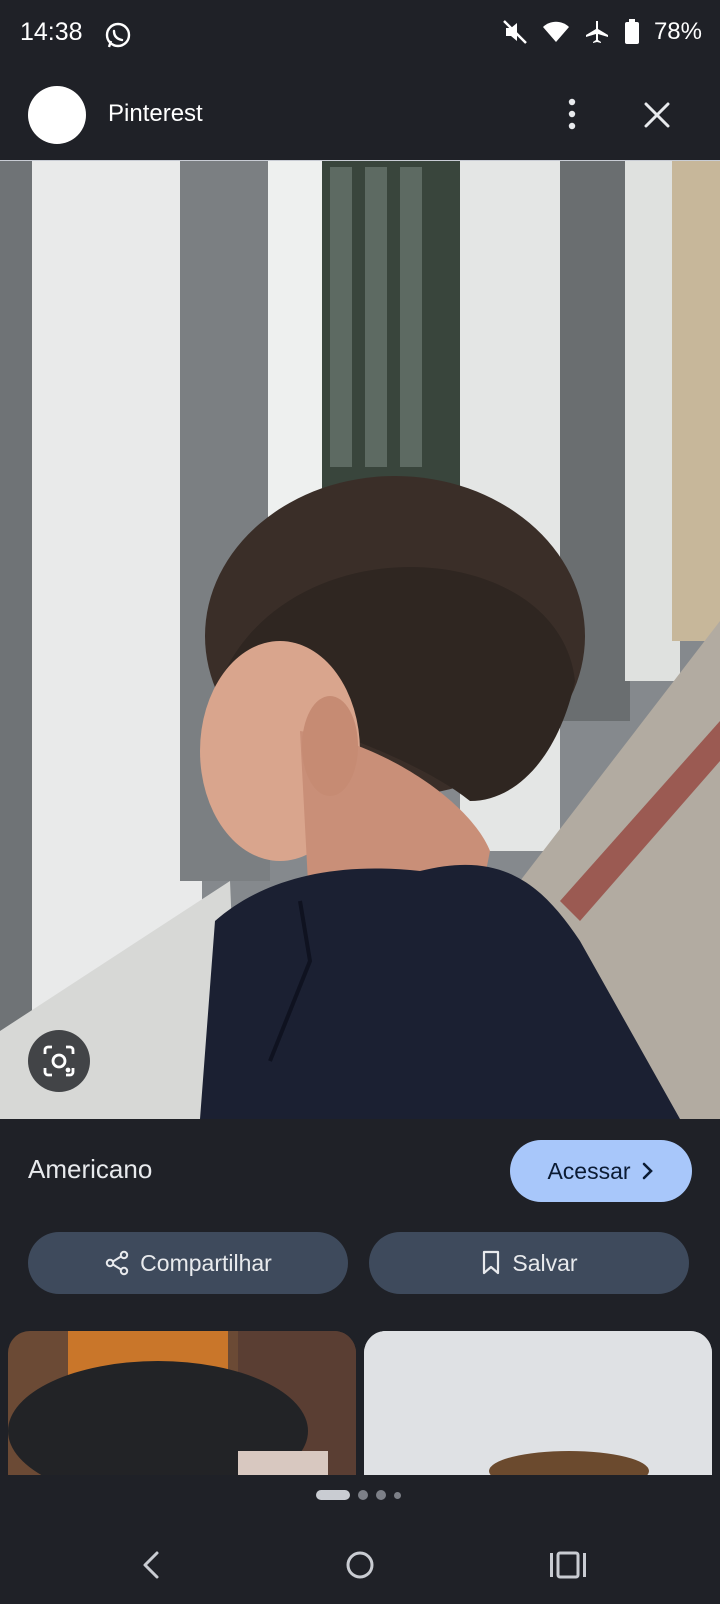 The width and height of the screenshot is (720, 1604). I want to click on wifi-icon, so click(555, 31).